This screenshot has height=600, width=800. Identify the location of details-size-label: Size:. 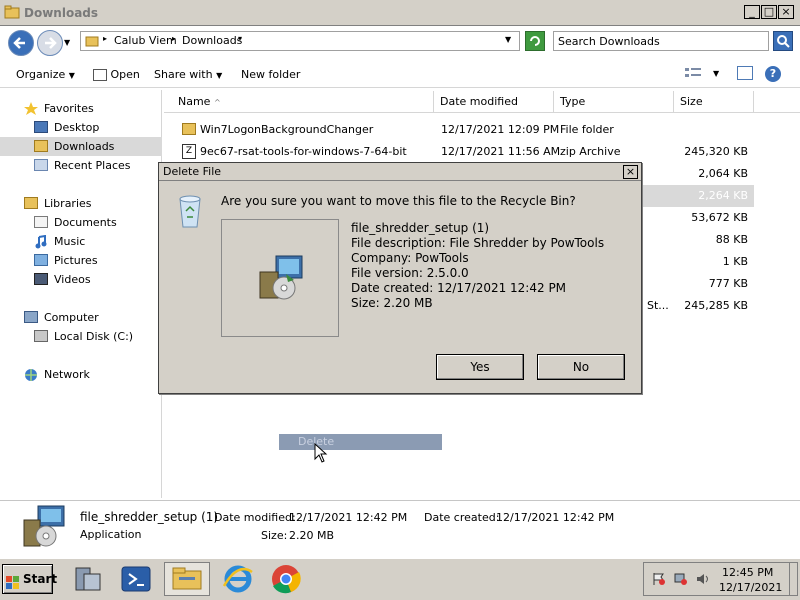
(274, 535).